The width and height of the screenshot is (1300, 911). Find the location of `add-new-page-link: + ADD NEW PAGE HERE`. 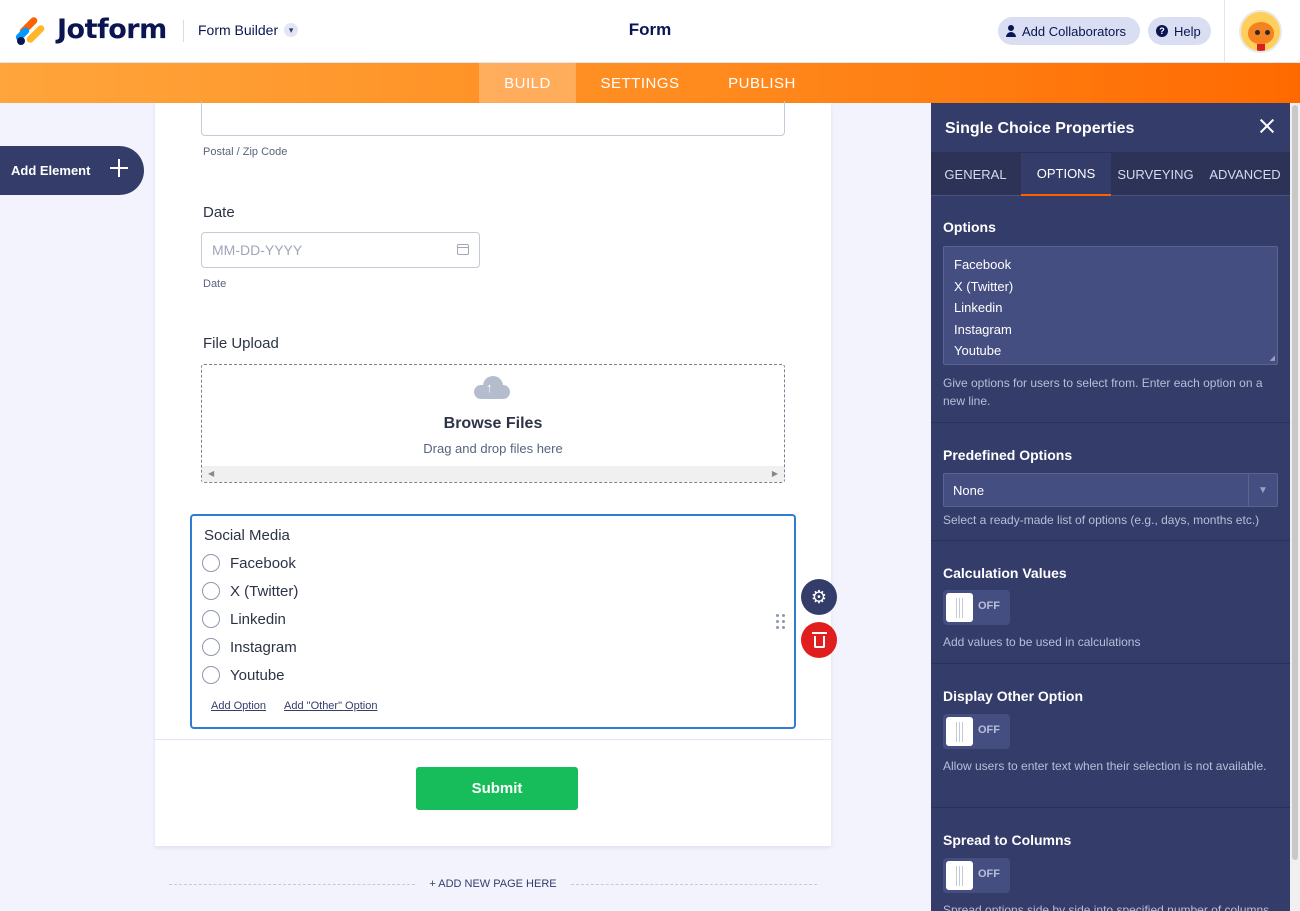

add-new-page-link: + ADD NEW PAGE HERE is located at coordinates (493, 884).